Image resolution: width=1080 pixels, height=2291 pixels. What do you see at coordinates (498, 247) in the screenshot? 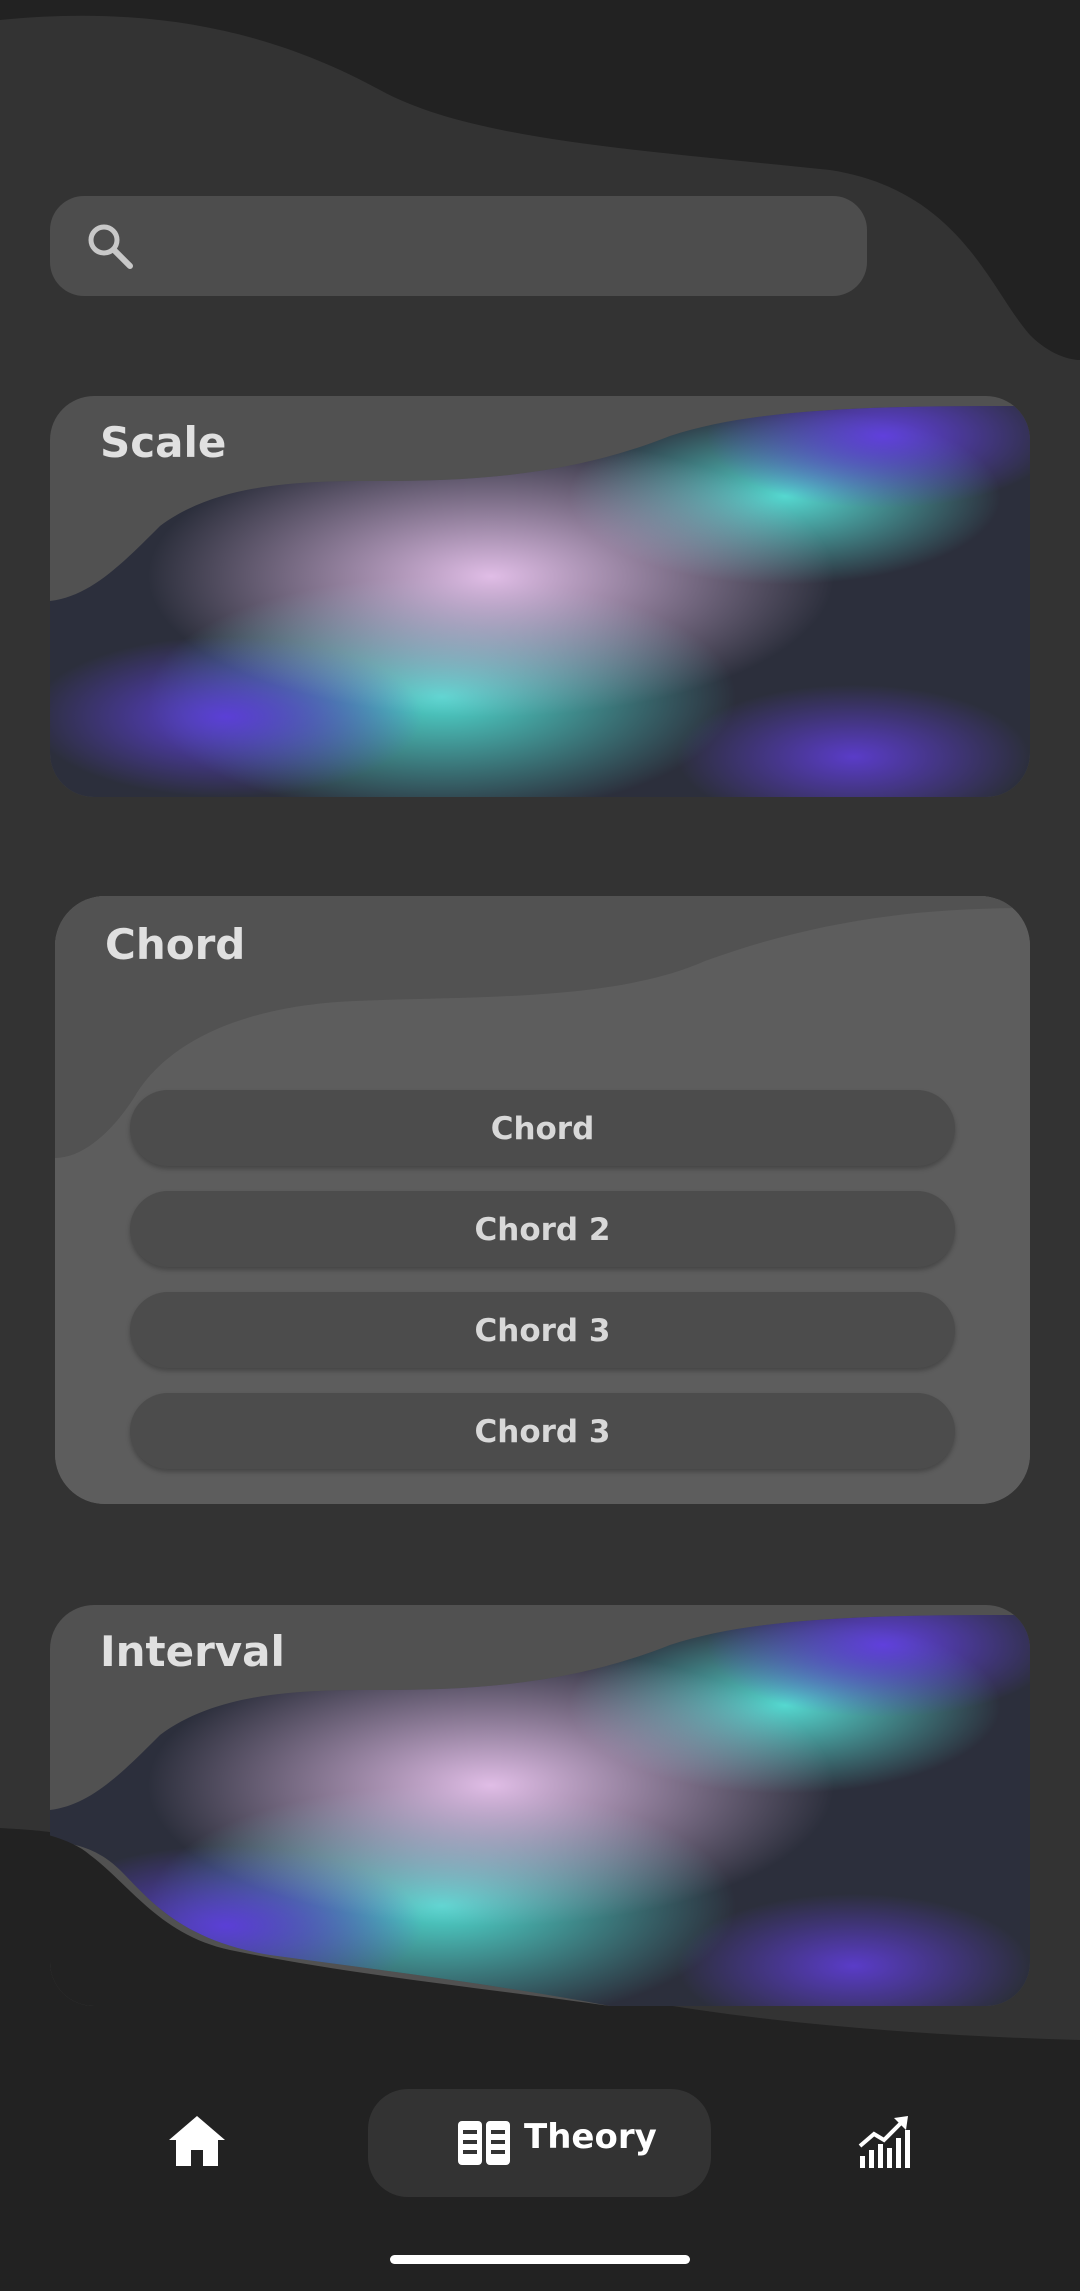
I see `search-input` at bounding box center [498, 247].